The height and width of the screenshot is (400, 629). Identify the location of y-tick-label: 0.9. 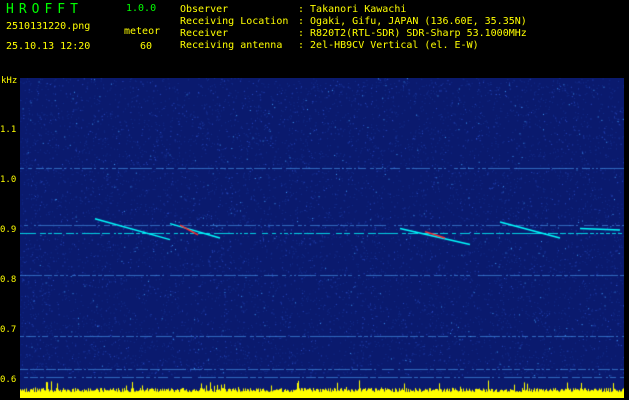
(8, 230).